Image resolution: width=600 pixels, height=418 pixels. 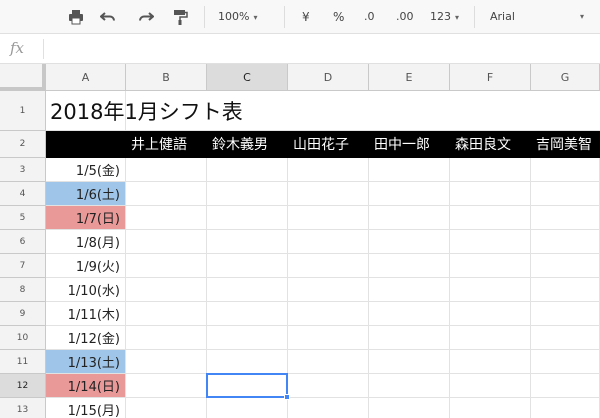 I want to click on font-family-select: Arial ▾, so click(x=537, y=17).